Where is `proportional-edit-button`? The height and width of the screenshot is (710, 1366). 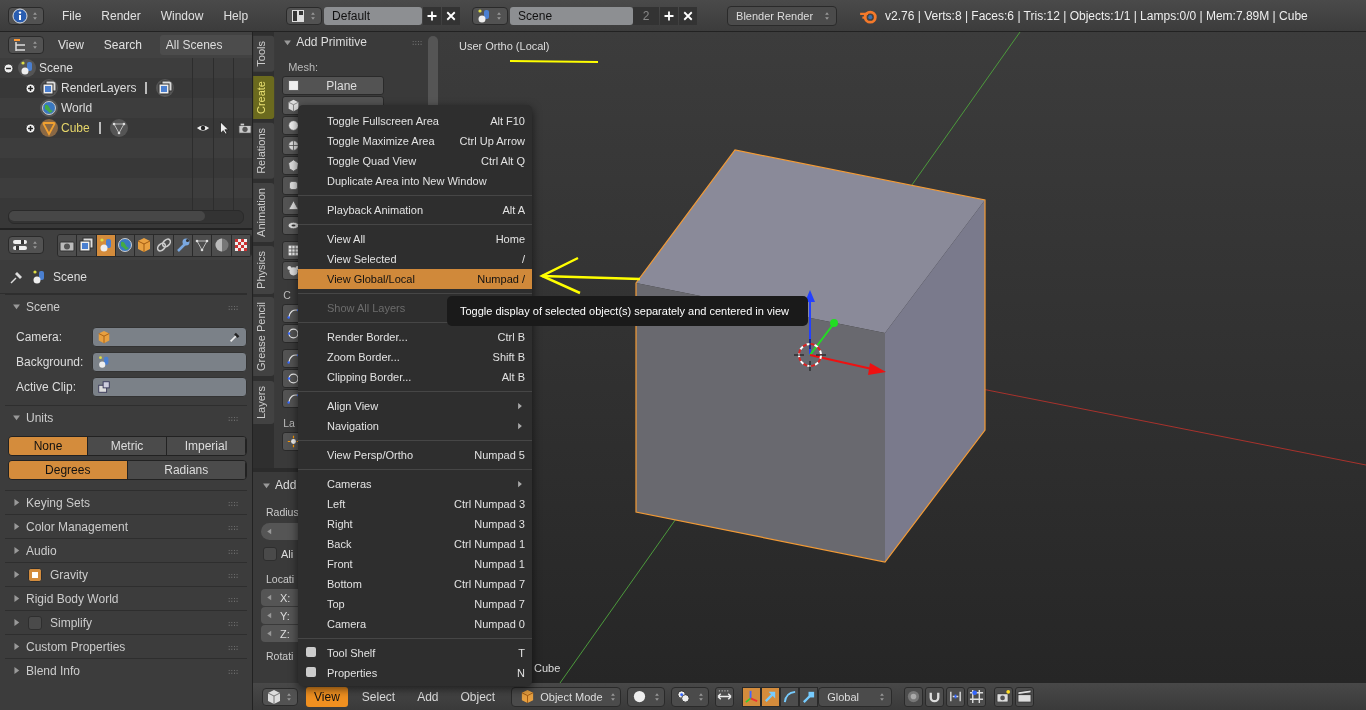
proportional-edit-button is located at coordinates (914, 696).